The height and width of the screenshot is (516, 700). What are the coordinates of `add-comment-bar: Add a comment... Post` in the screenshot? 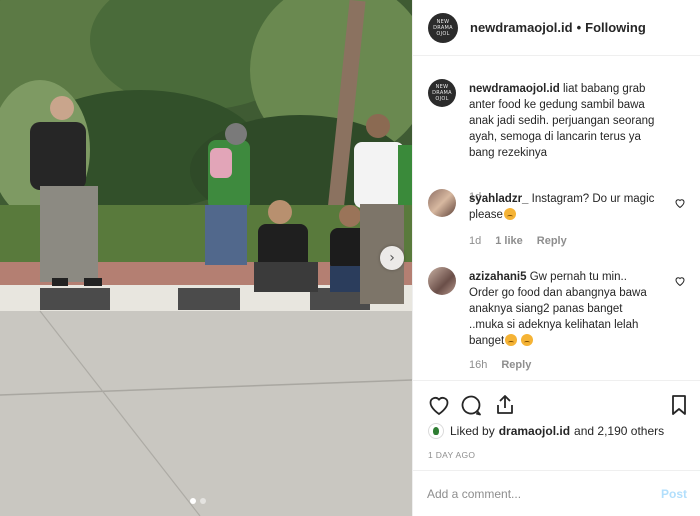 It's located at (556, 493).